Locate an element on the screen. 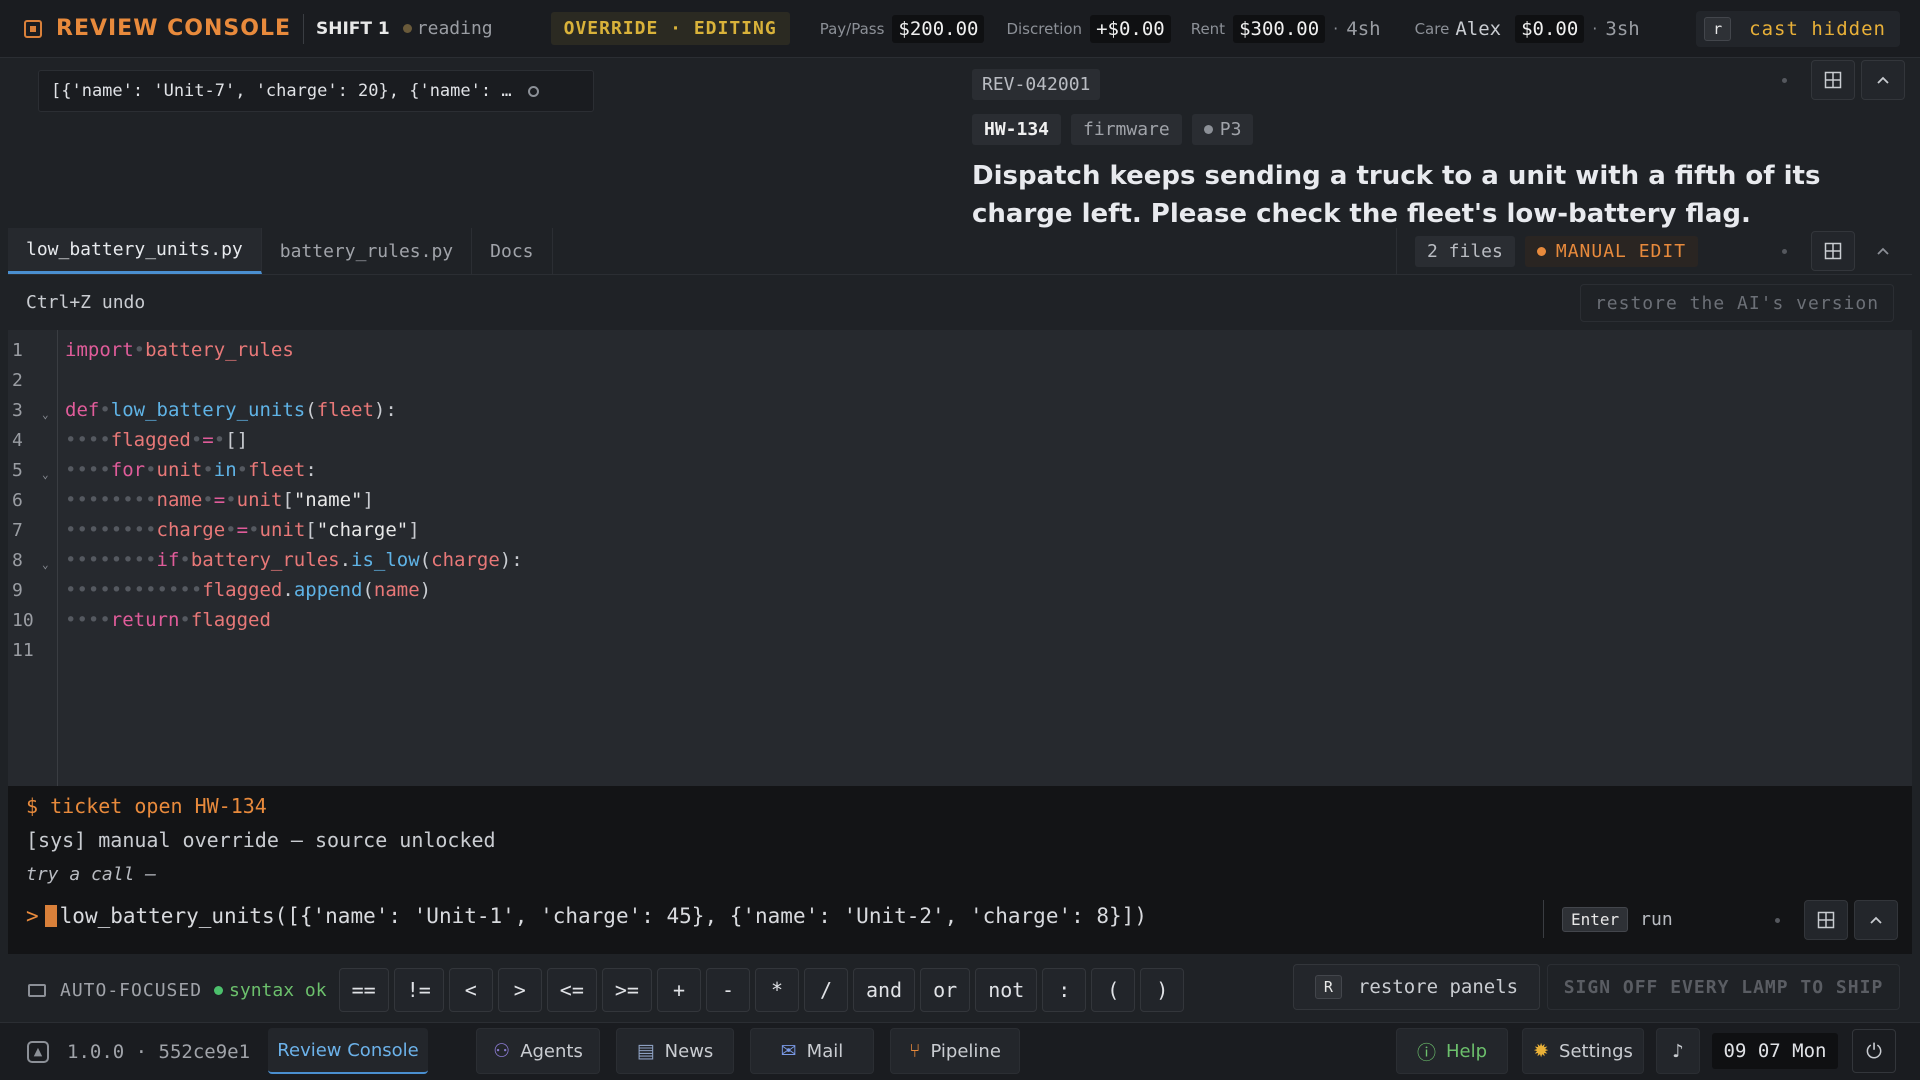 The width and height of the screenshot is (1920, 1080). terminal-line: $ ticket open HW-134 is located at coordinates (146, 806).